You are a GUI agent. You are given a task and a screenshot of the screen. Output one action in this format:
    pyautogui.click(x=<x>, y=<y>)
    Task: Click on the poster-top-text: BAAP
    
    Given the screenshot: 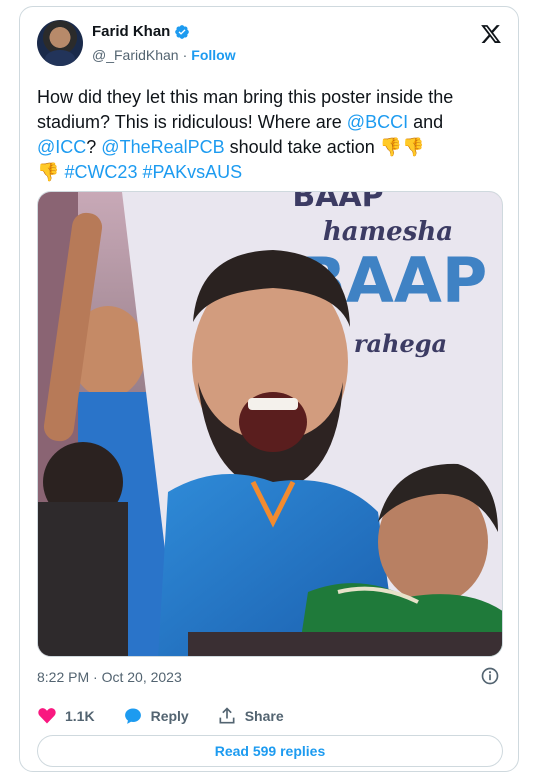 What is the action you would take?
    pyautogui.click(x=337, y=203)
    